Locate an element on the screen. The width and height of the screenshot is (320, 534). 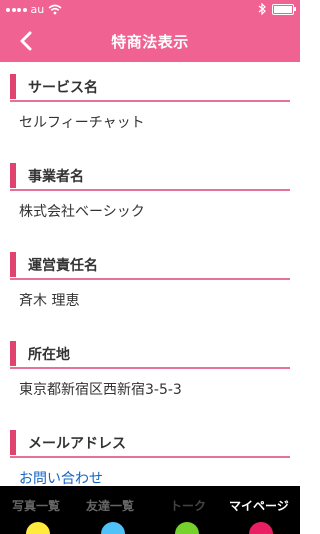
carrier-label: au is located at coordinates (37, 9).